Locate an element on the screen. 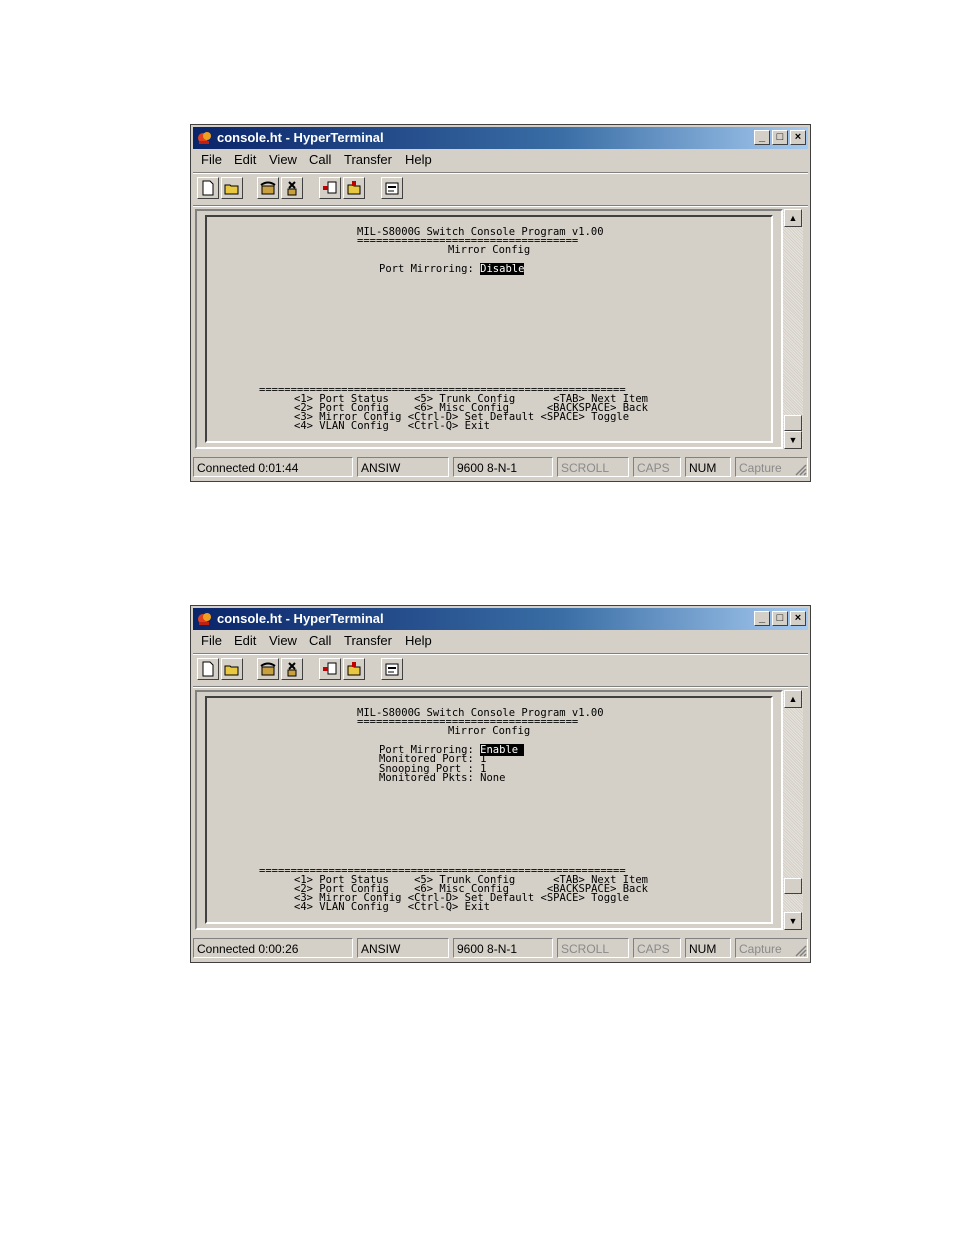 The image size is (954, 1235). new-document-icon is located at coordinates (208, 669).